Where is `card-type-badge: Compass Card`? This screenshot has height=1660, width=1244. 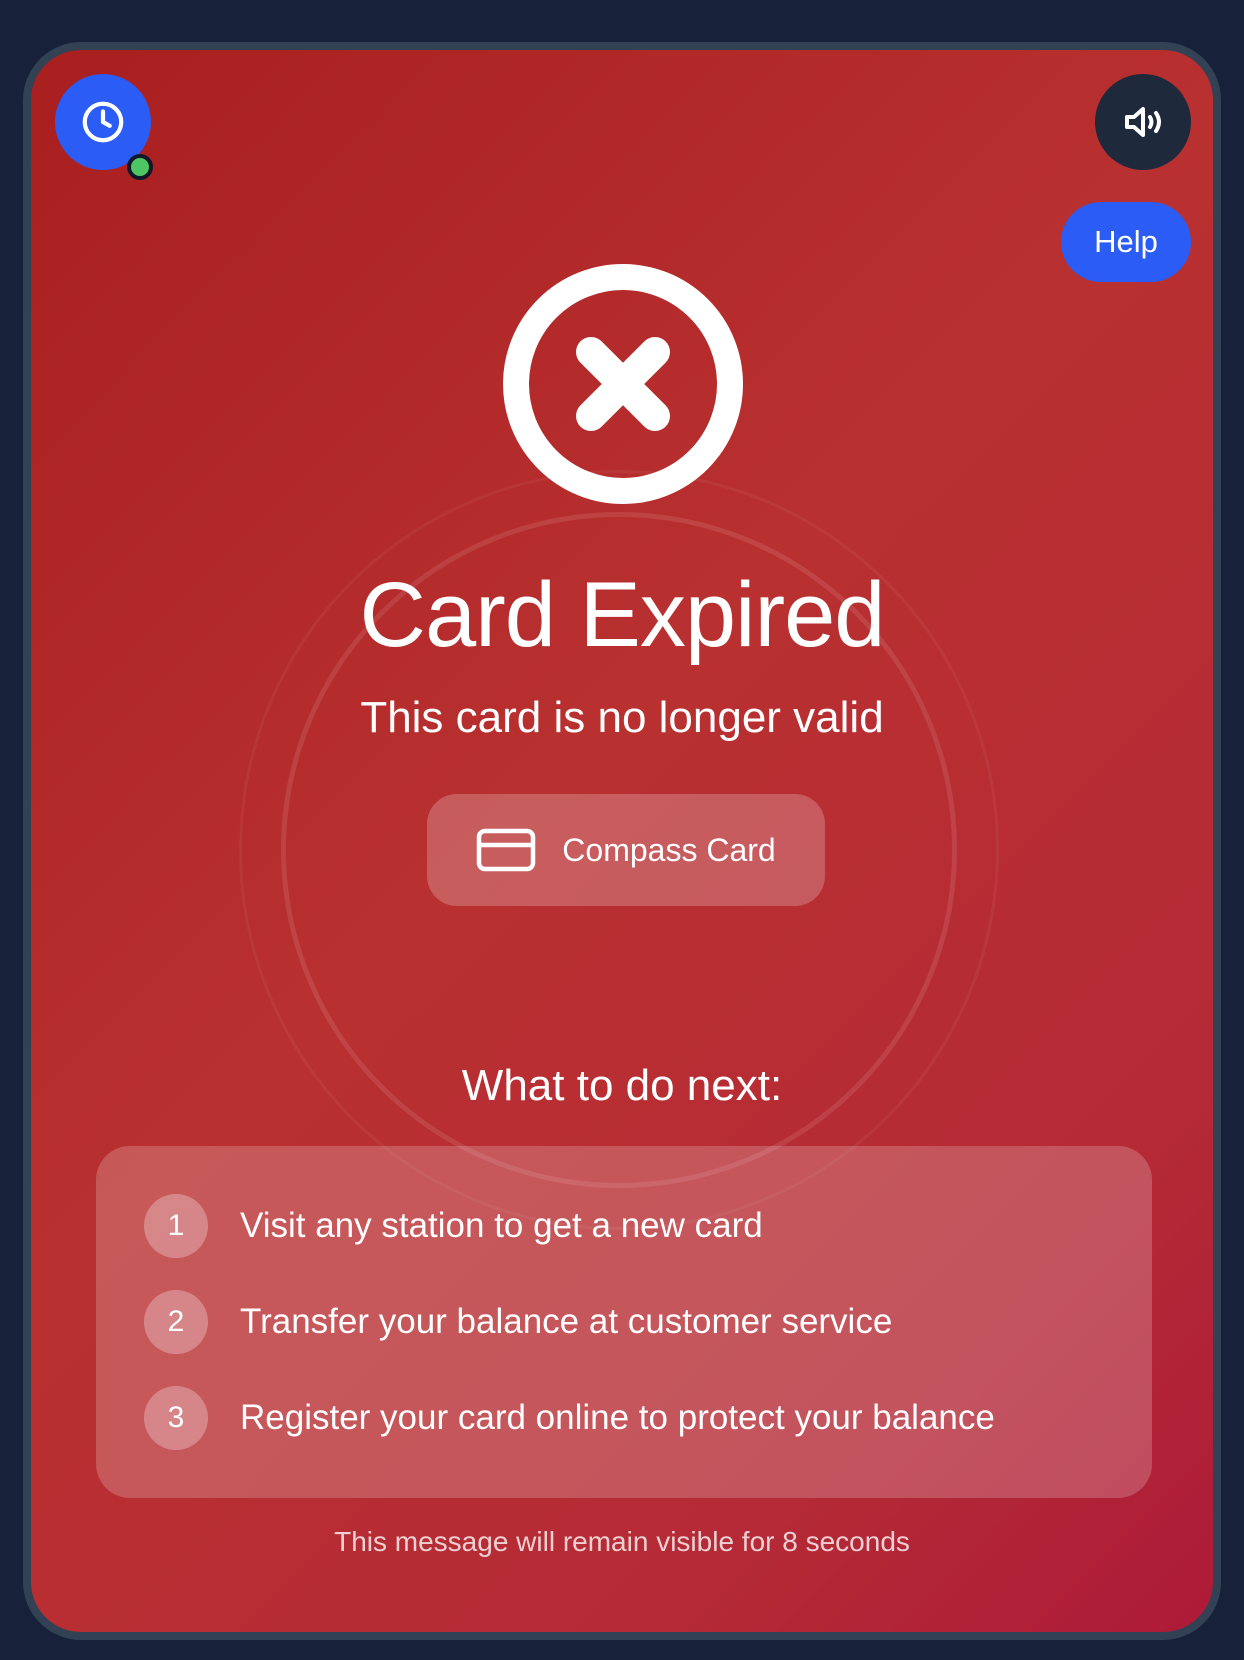
card-type-badge: Compass Card is located at coordinates (626, 850).